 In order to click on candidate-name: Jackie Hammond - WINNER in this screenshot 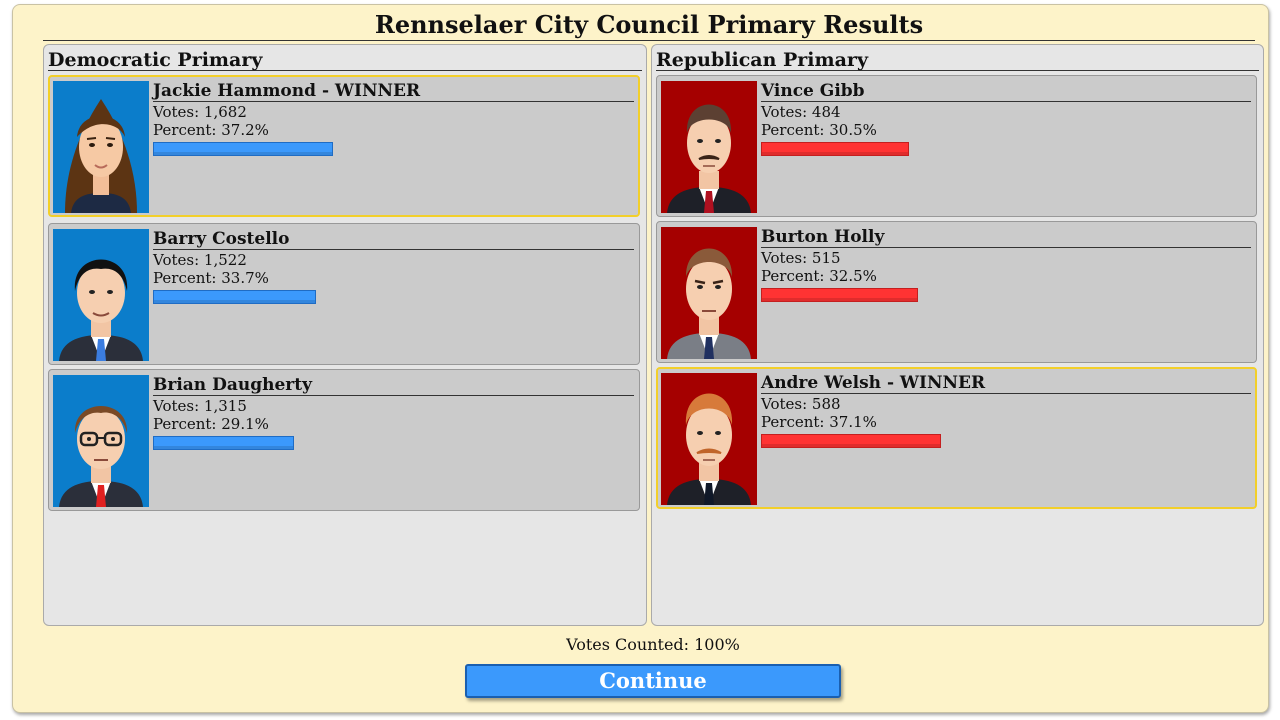, I will do `click(393, 92)`.